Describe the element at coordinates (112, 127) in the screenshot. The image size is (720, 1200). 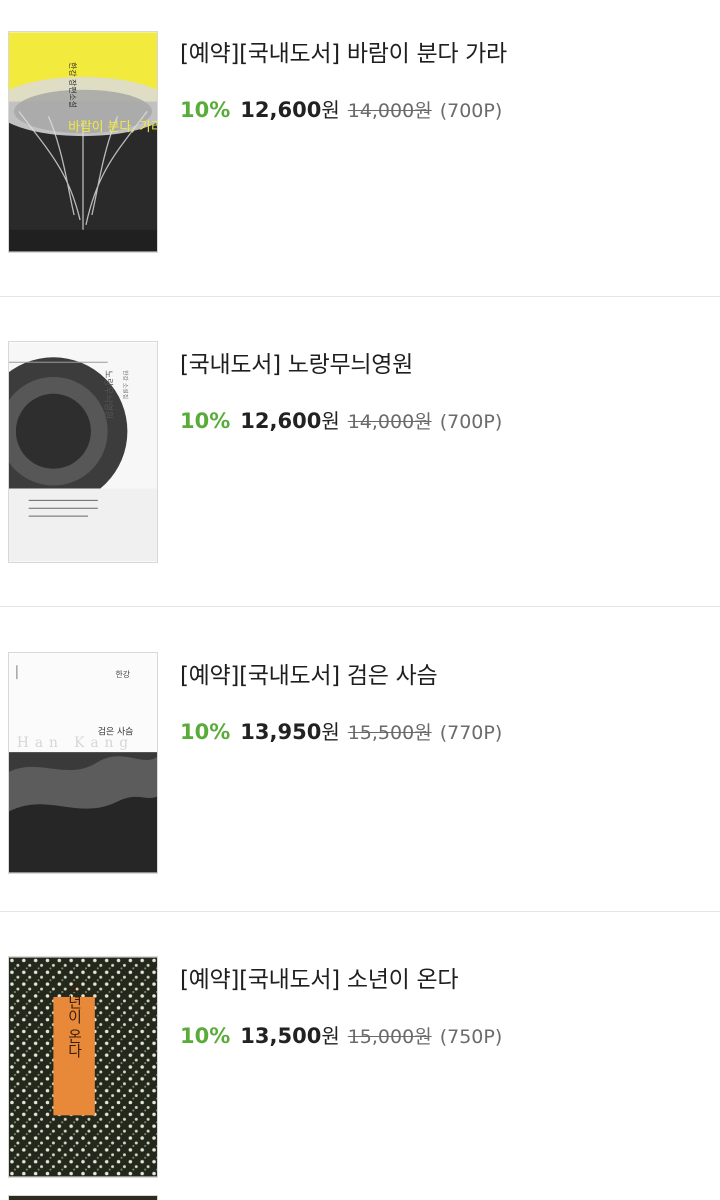
I see `cover-title-text: 바람이 분다, 가라` at that location.